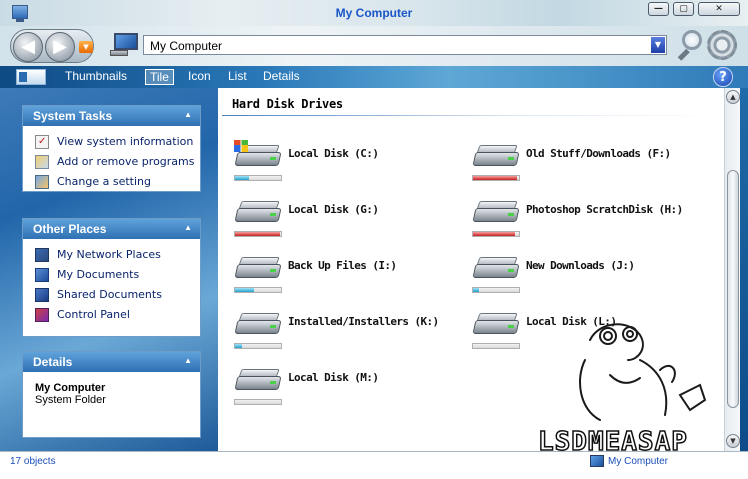  What do you see at coordinates (342, 265) in the screenshot?
I see `drive-label: Back Up Files (I:)` at bounding box center [342, 265].